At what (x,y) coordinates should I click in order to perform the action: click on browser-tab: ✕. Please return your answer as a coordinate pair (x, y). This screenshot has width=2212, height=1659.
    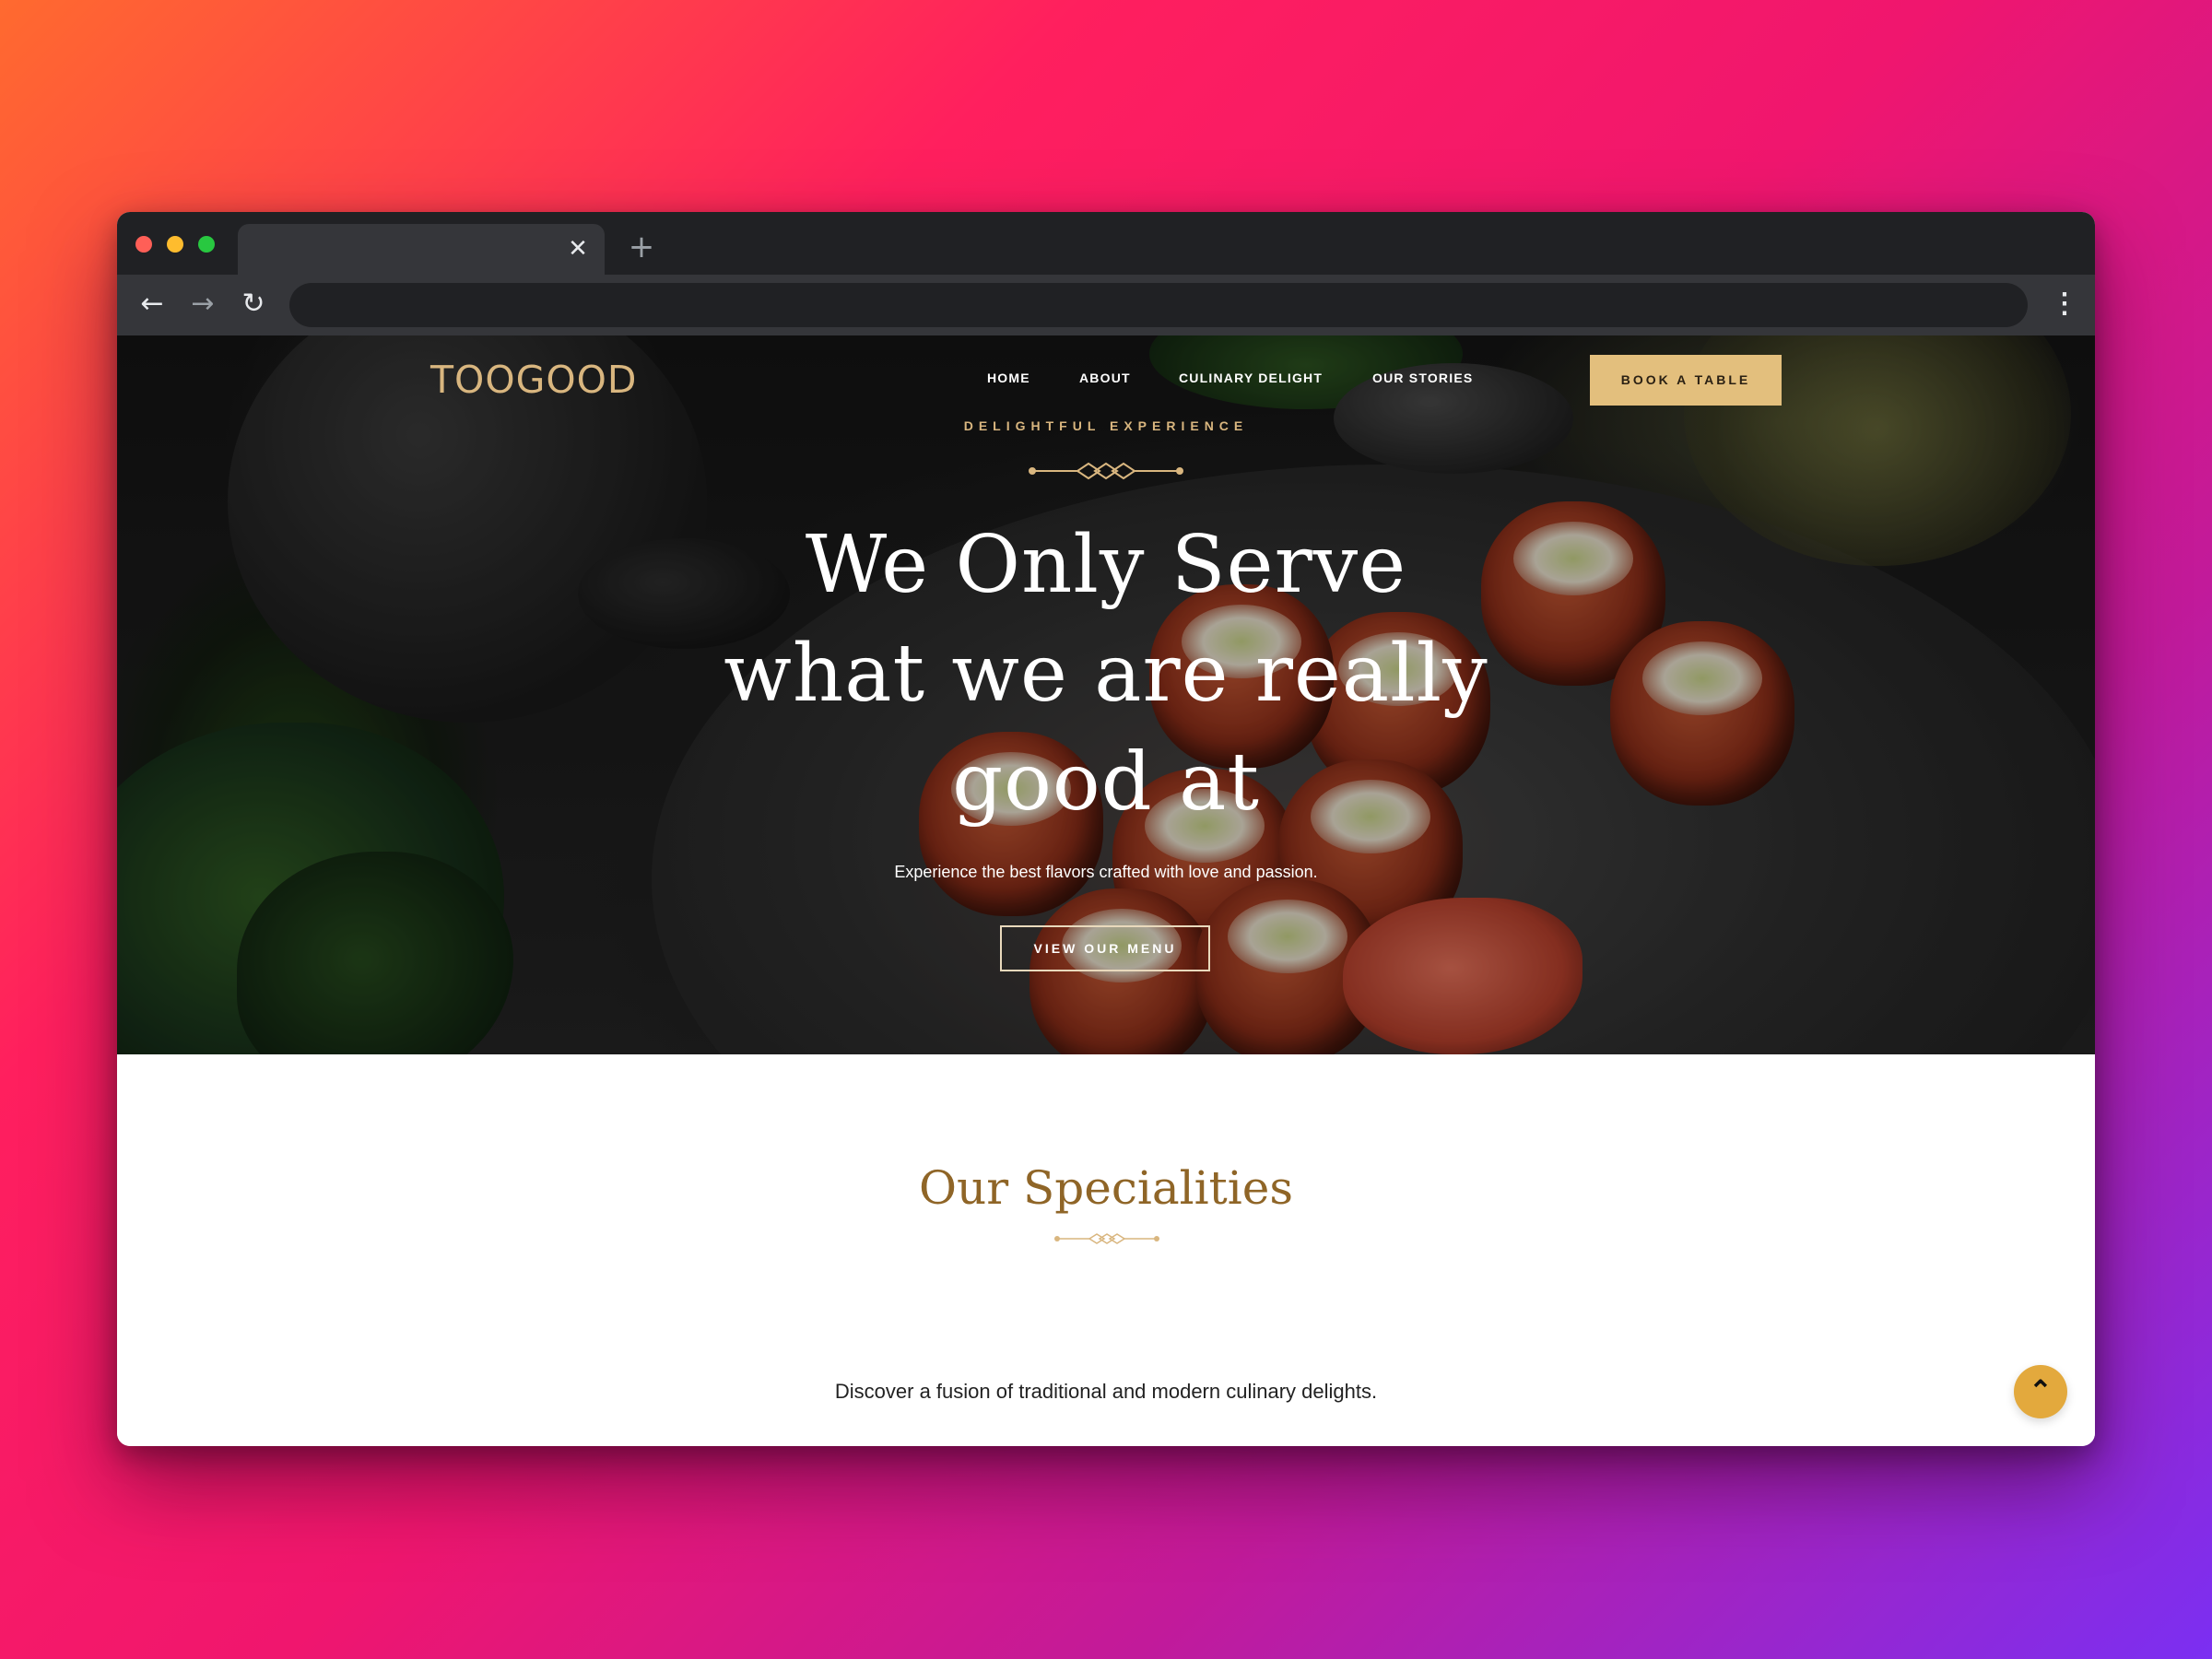
    Looking at the image, I should click on (421, 249).